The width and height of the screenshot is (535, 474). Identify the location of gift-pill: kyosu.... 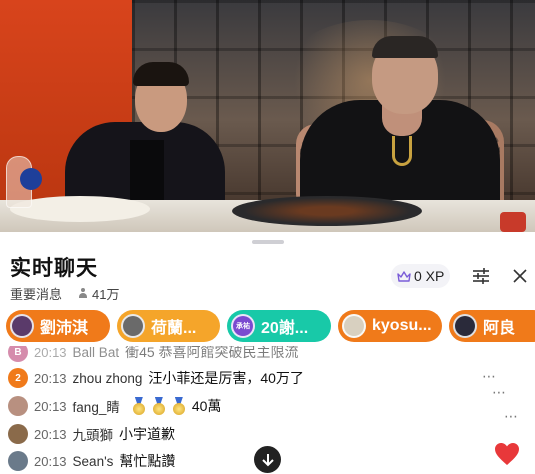
(390, 326).